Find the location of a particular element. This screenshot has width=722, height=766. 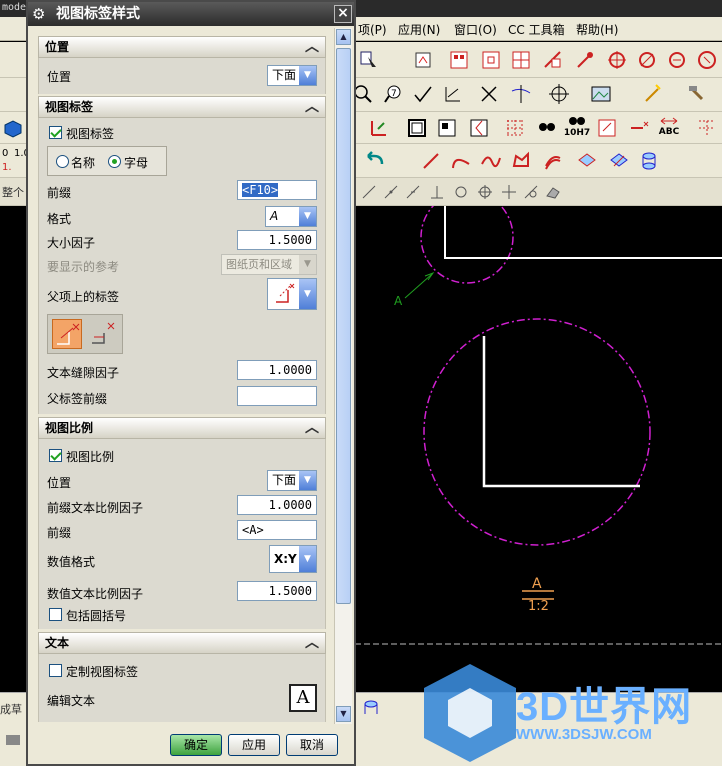

parent-label-dropdown: ▼ is located at coordinates (292, 294).